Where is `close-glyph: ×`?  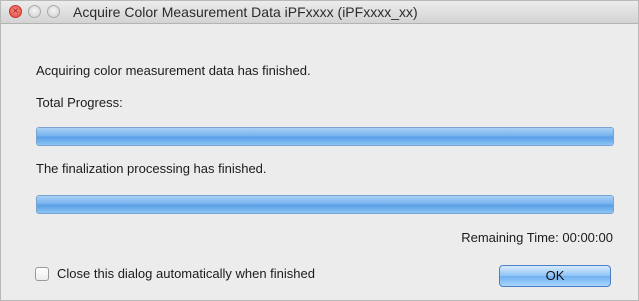
close-glyph: × is located at coordinates (15, 11).